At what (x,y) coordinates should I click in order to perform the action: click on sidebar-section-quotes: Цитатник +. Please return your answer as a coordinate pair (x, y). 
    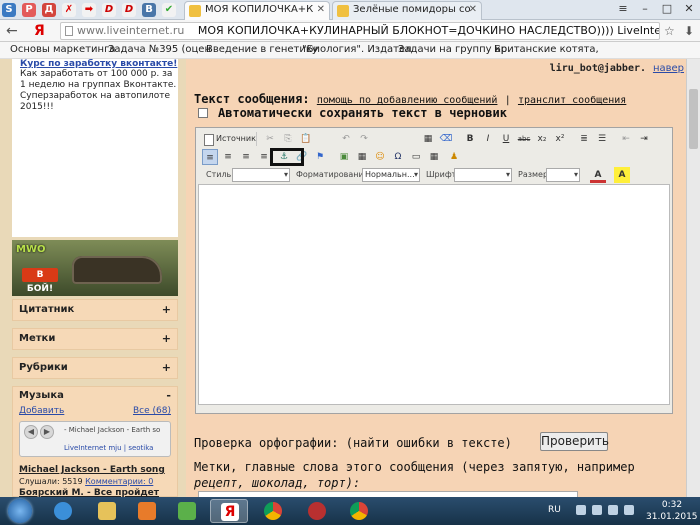
    Looking at the image, I should click on (95, 310).